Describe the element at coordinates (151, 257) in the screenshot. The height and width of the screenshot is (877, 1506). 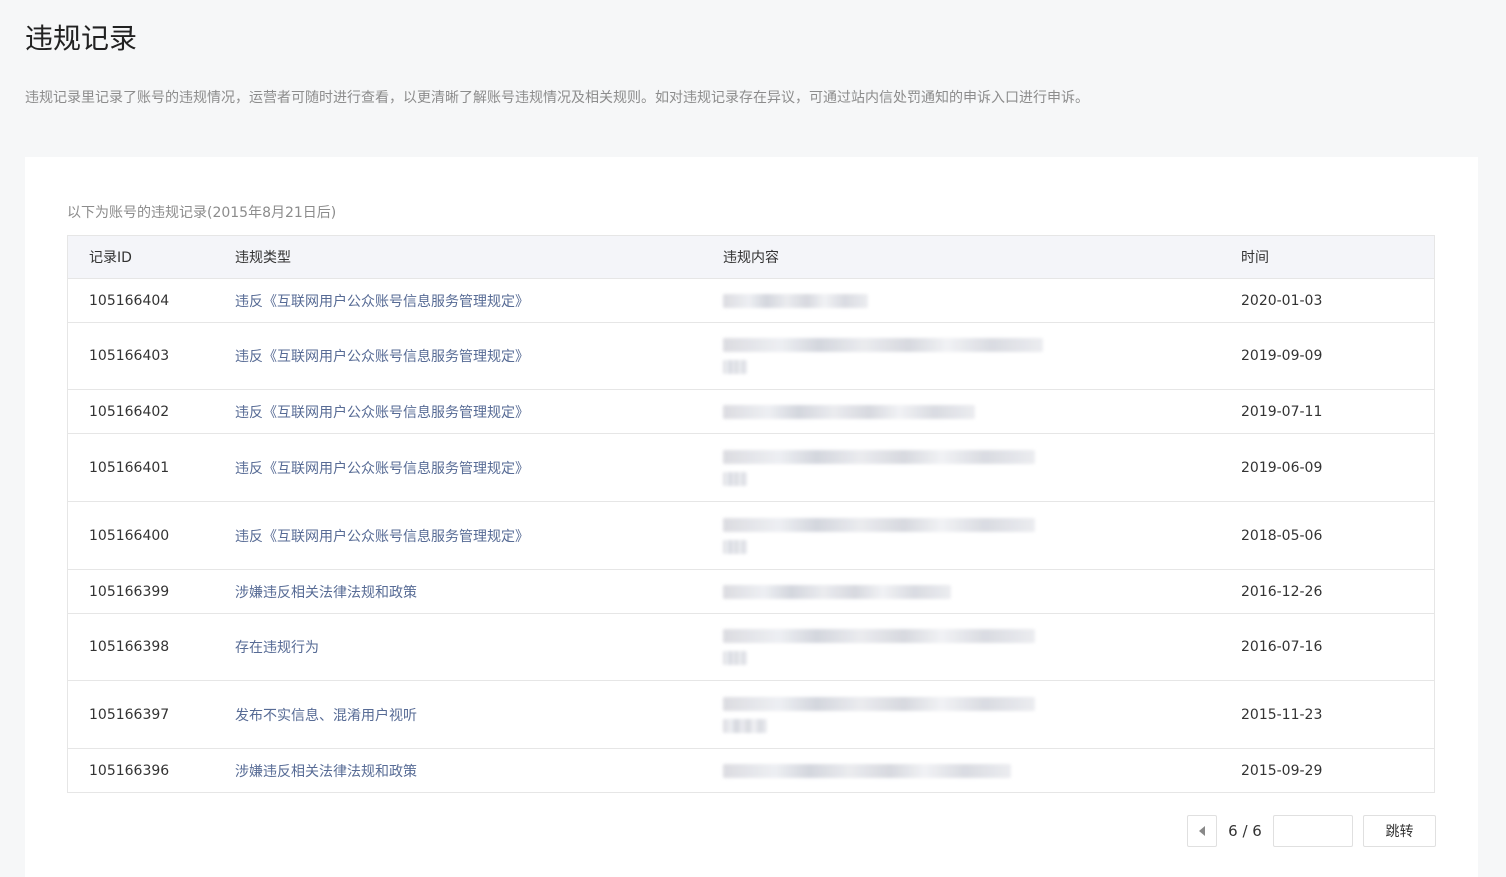
I see `column-header-id: 记录ID` at that location.